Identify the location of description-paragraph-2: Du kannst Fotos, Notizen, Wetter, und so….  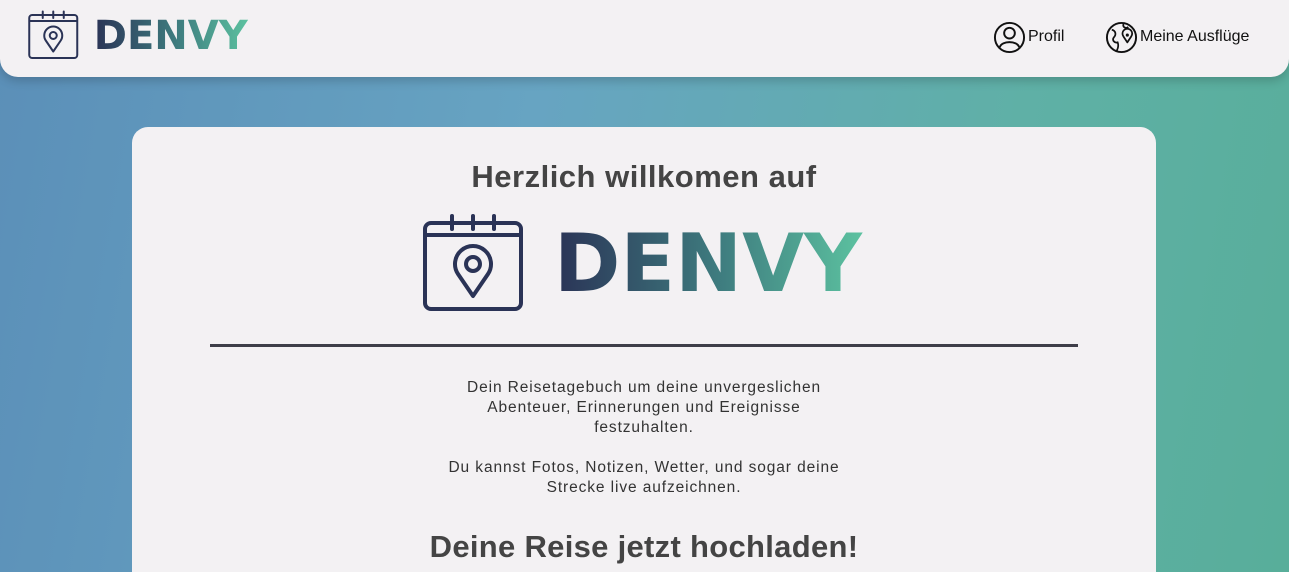
(644, 478).